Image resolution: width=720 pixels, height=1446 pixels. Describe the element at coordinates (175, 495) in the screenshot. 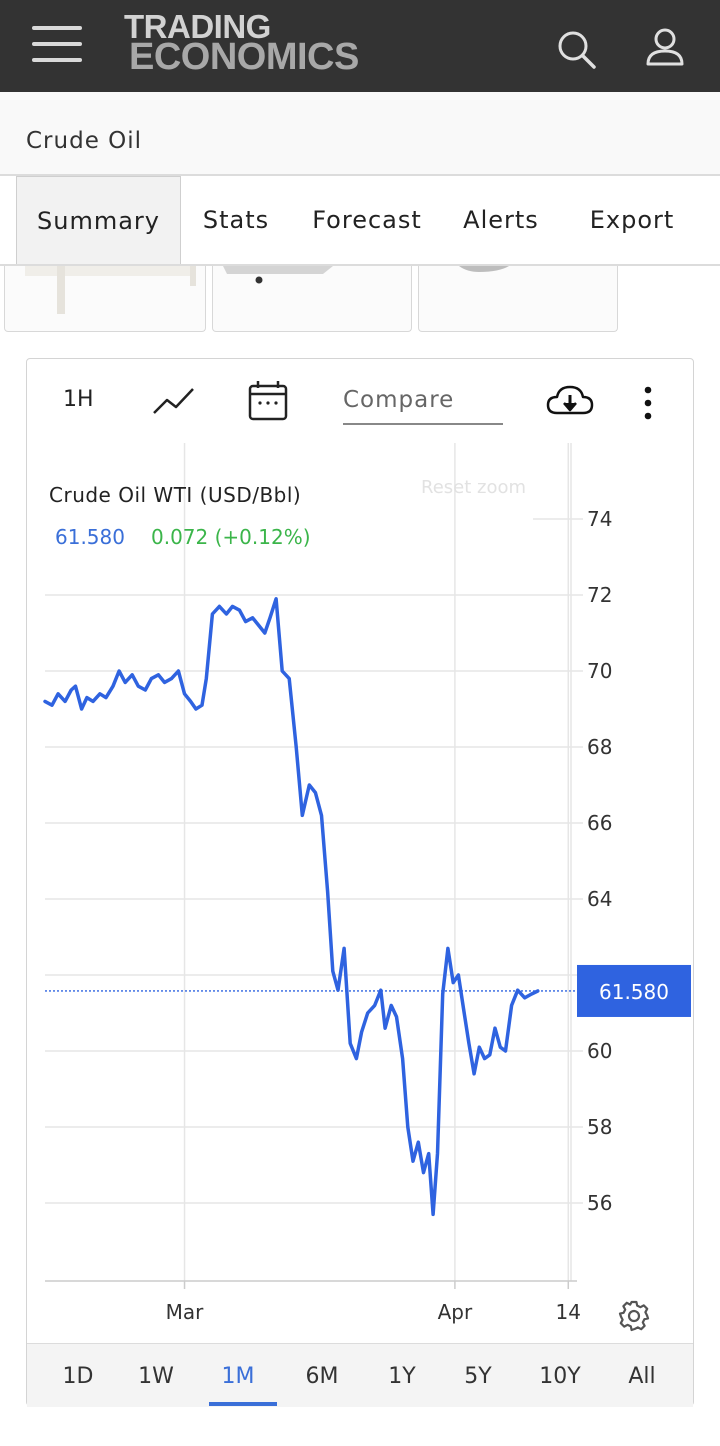

I see `series-name: Crude Oil WTI (USD/Bbl)` at that location.